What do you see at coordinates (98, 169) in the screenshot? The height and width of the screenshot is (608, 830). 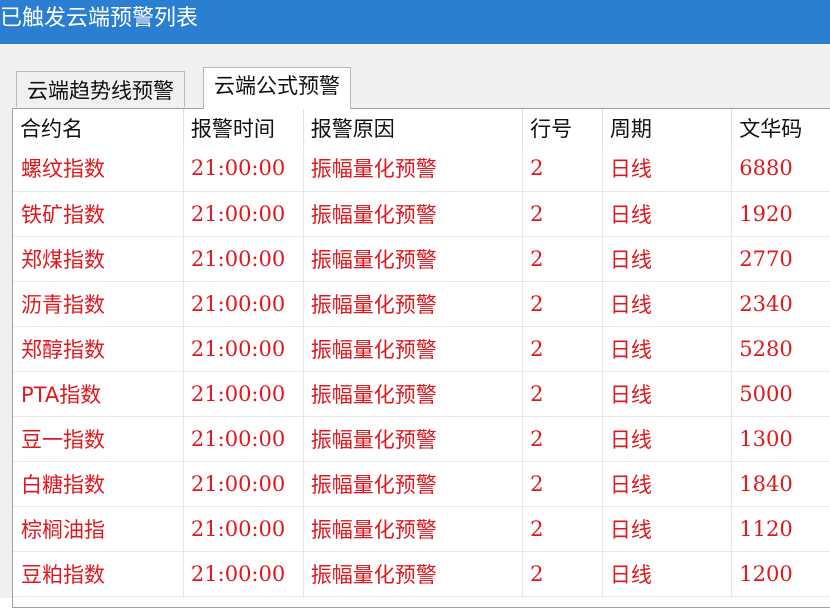 I see `cell-contract-name: 螺纹指数` at bounding box center [98, 169].